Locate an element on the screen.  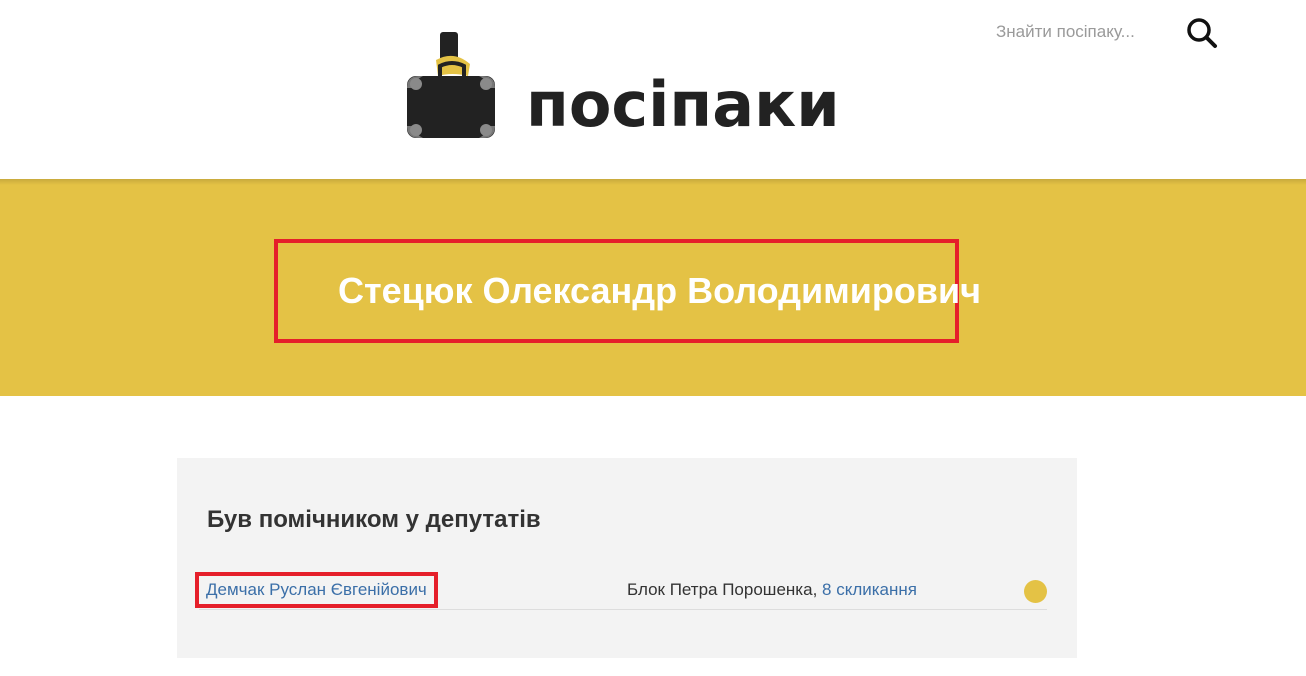
person-name: Стецюк Олександр Володимирович is located at coordinates (659, 290).